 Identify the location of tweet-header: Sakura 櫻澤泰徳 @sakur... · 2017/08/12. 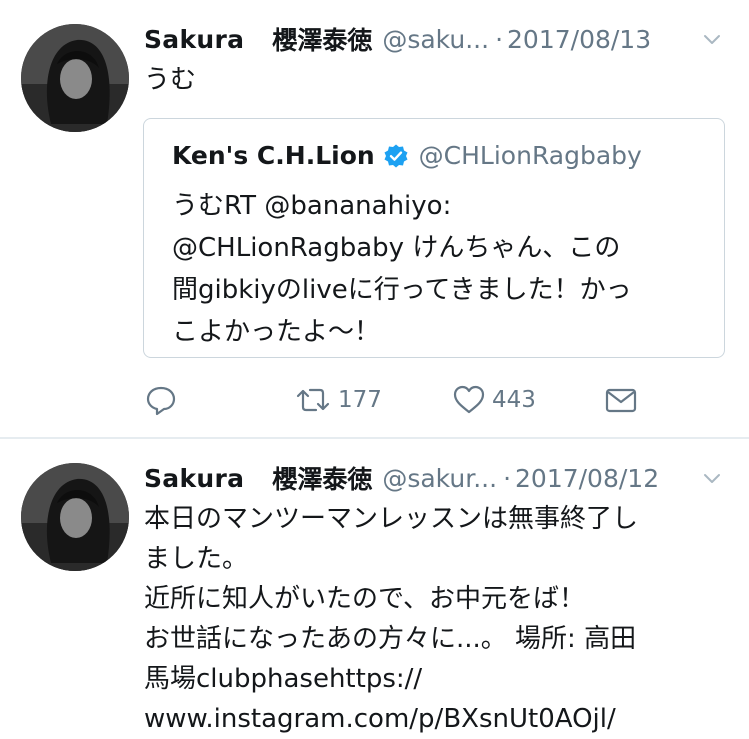
(438, 478).